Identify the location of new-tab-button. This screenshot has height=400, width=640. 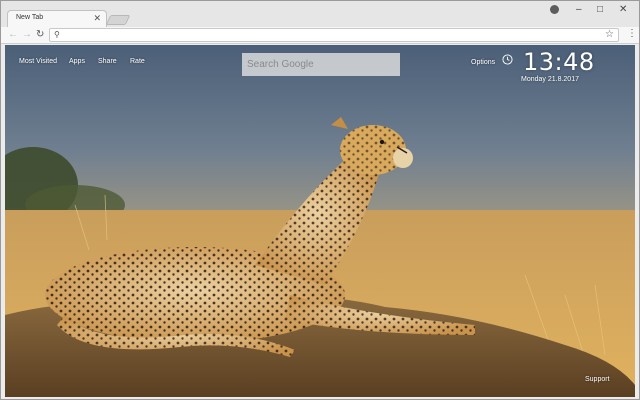
(118, 20).